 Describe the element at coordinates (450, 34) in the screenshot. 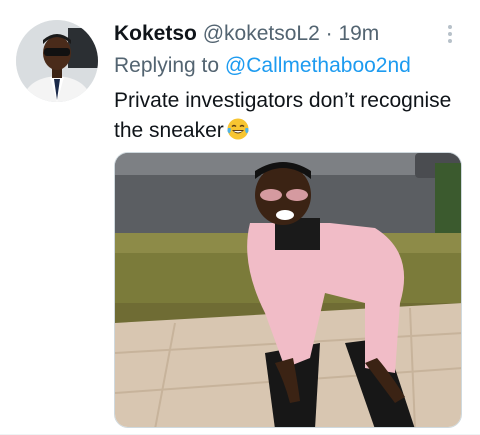

I see `more-vertical-icon` at that location.